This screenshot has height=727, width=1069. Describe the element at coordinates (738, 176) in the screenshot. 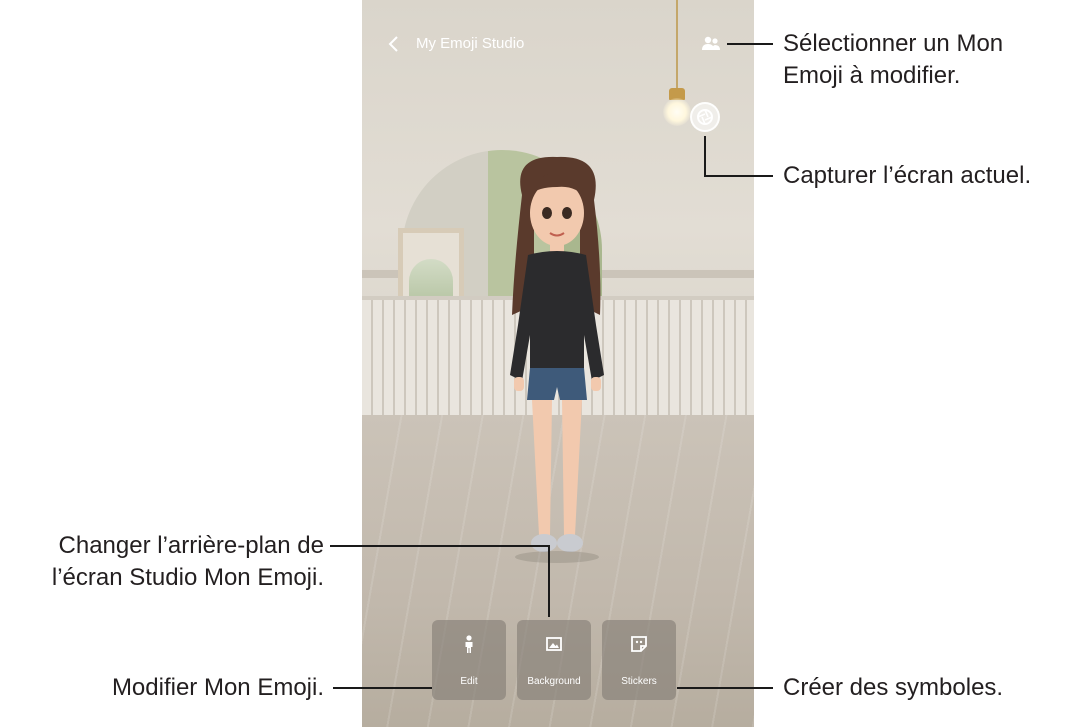

I see `leader-capture-h` at that location.